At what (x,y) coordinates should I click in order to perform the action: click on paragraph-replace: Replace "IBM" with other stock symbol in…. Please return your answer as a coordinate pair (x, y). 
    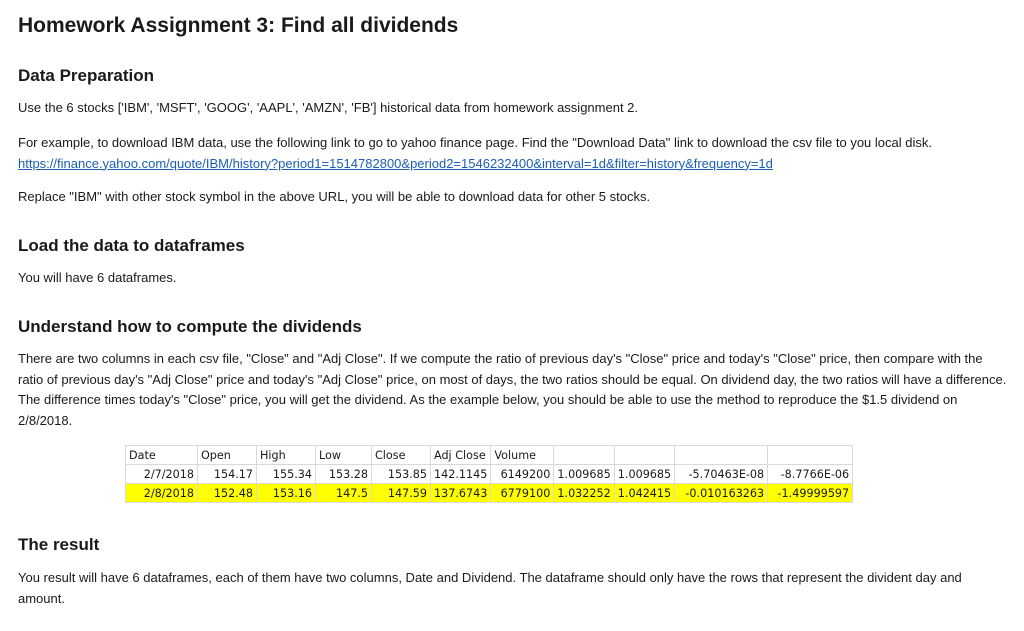
    Looking at the image, I should click on (334, 196).